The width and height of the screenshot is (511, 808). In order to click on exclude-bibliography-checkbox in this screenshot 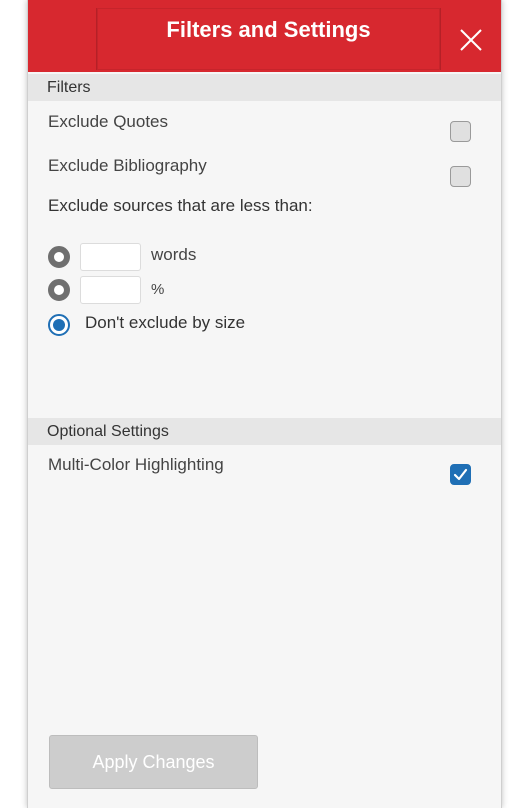, I will do `click(460, 176)`.